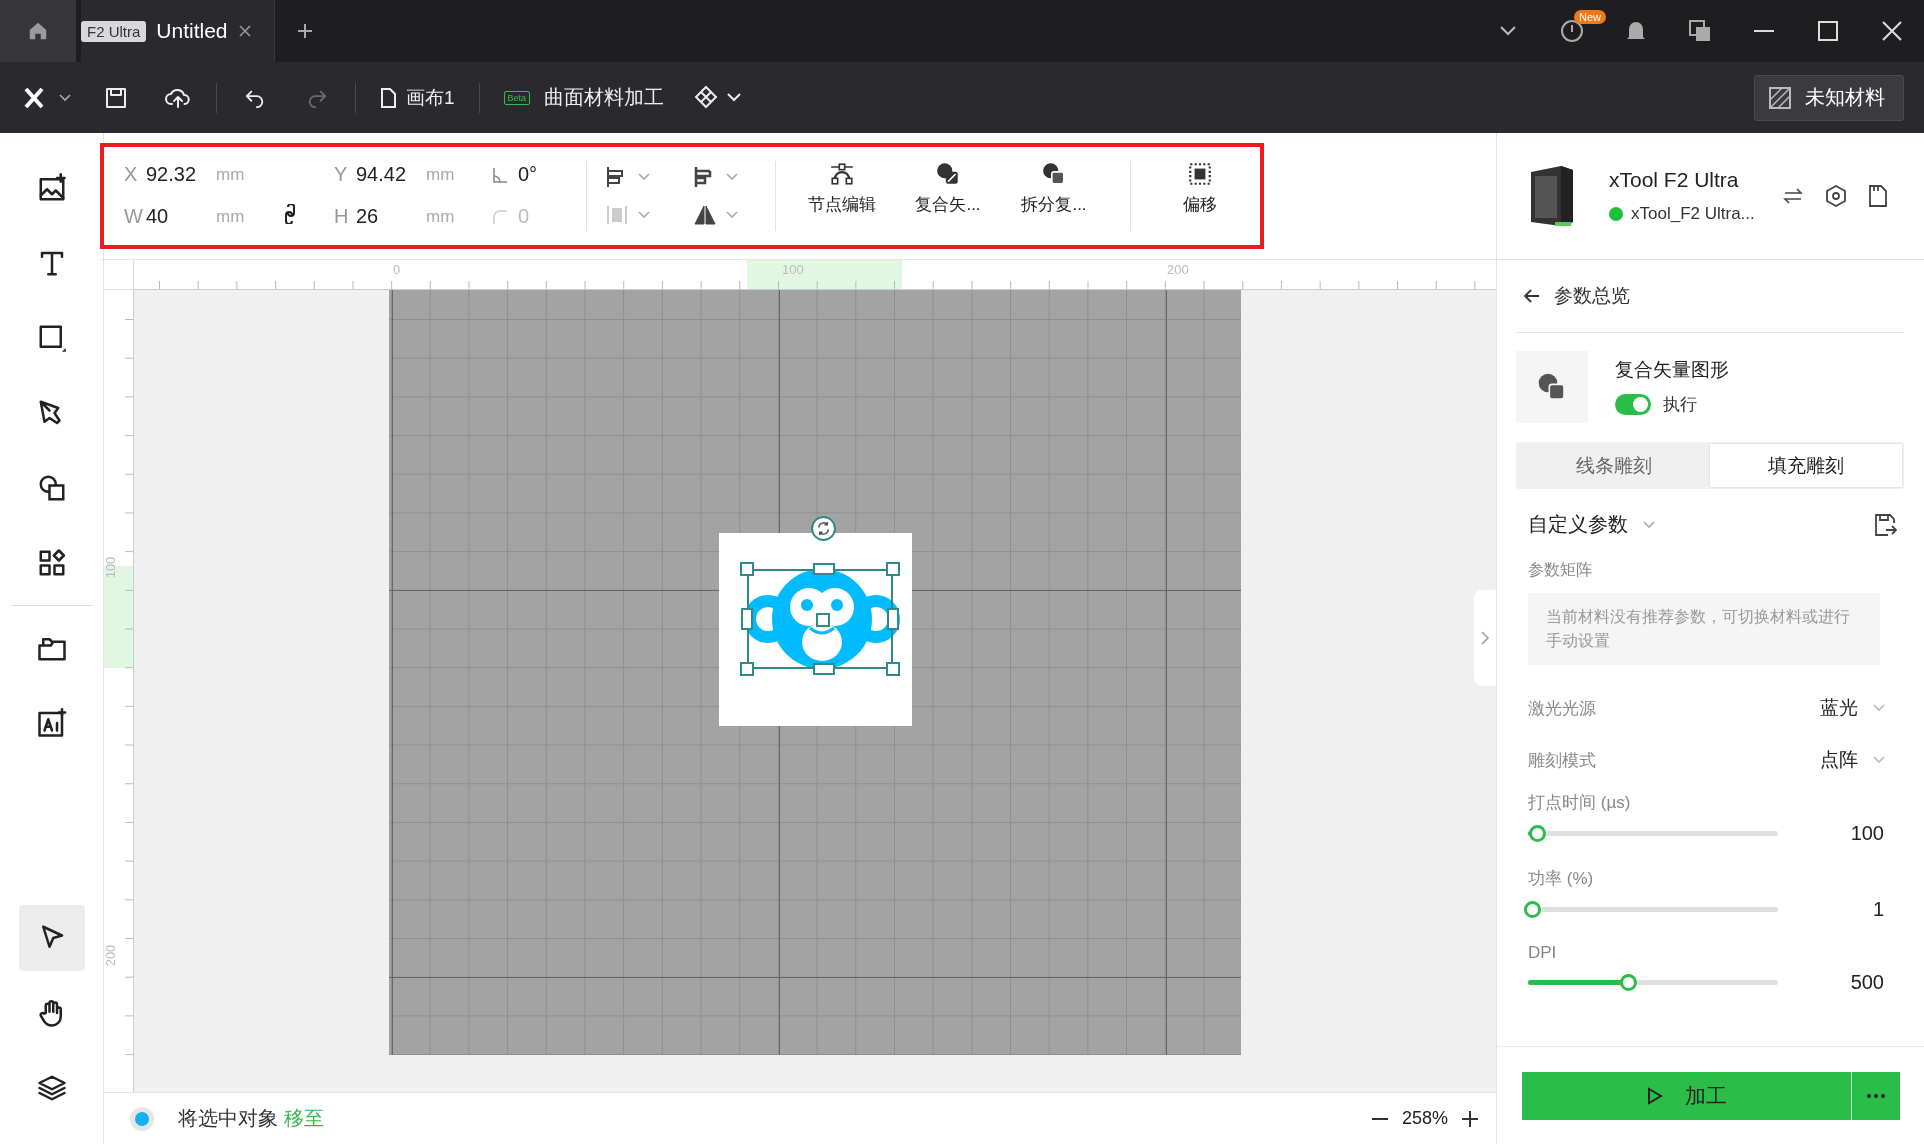  What do you see at coordinates (1562, 708) in the screenshot?
I see `field-label: 激光光源` at bounding box center [1562, 708].